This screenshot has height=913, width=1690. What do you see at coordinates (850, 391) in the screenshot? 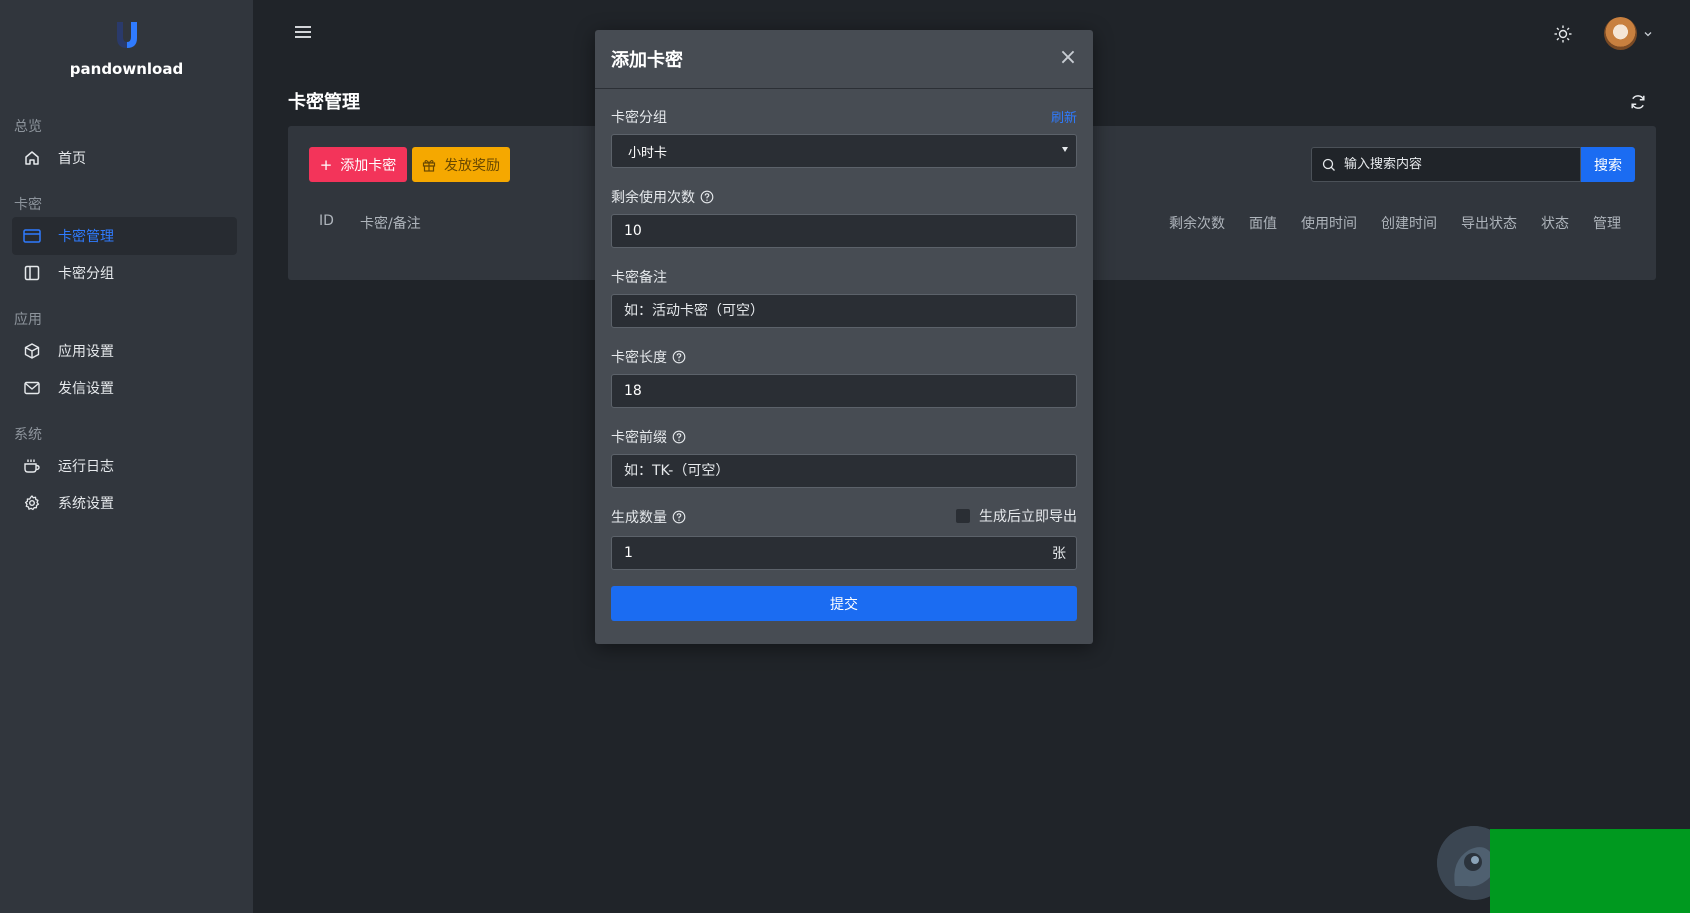
I see `length-input` at bounding box center [850, 391].